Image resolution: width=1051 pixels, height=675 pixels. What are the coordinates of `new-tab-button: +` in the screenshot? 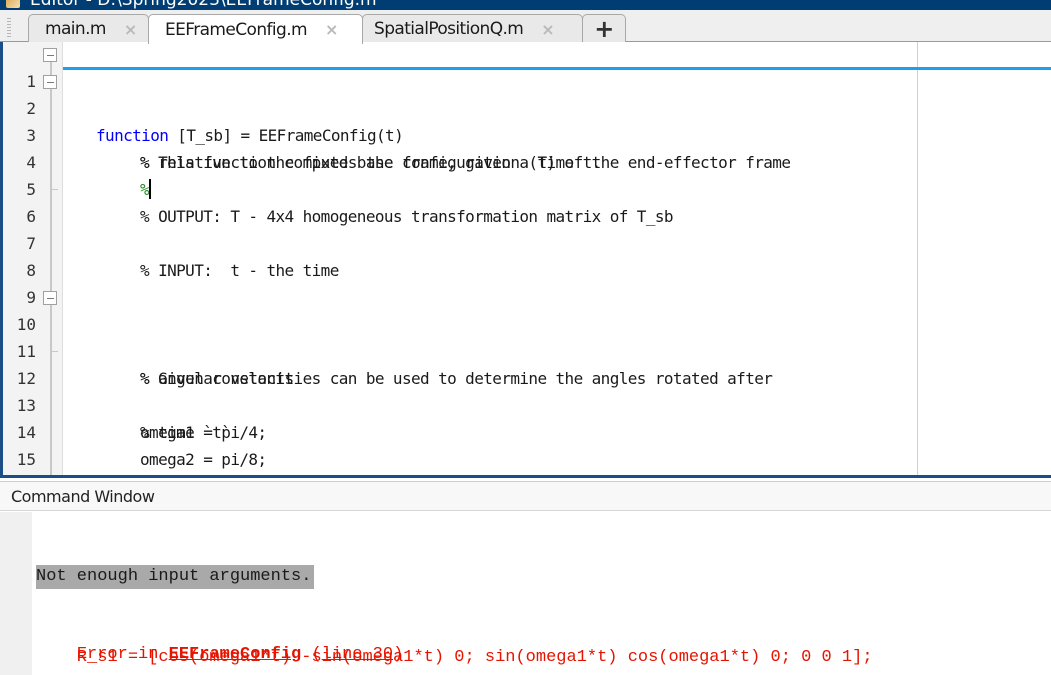 It's located at (604, 28).